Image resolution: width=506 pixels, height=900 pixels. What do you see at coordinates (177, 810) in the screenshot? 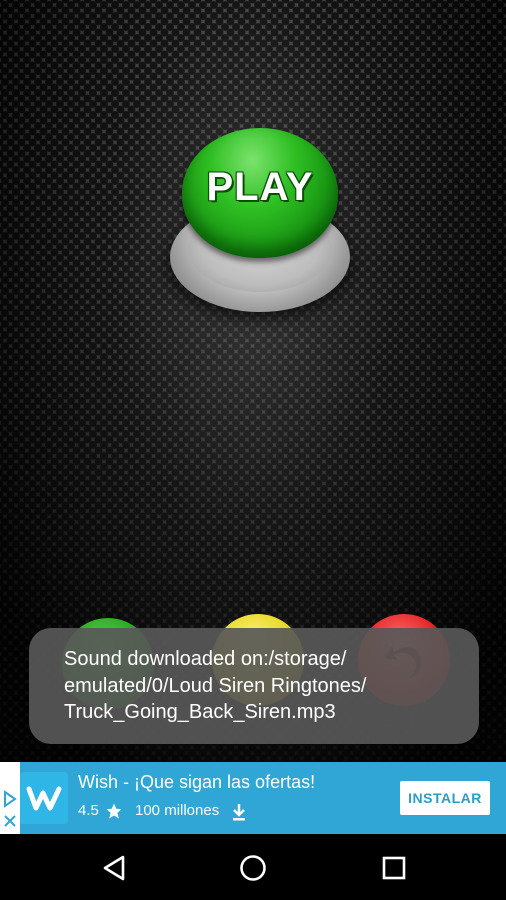
I see `ad-installs: 100 millones` at bounding box center [177, 810].